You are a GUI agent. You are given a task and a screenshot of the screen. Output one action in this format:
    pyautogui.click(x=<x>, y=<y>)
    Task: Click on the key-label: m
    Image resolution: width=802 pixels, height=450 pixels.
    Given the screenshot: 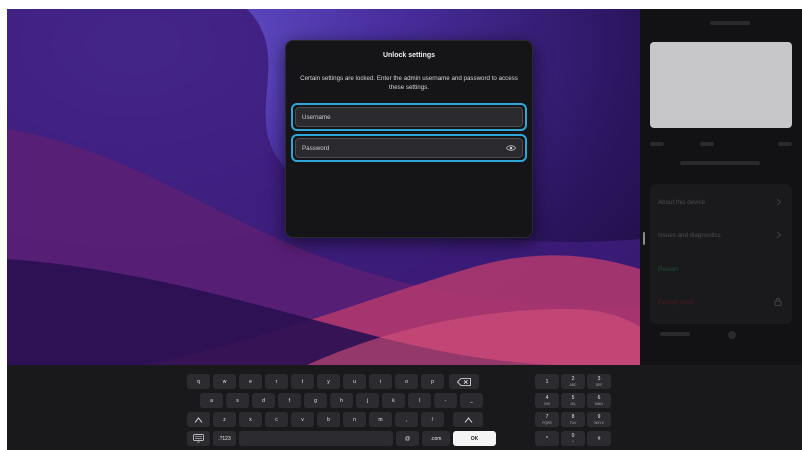 What is the action you would take?
    pyautogui.click(x=380, y=419)
    